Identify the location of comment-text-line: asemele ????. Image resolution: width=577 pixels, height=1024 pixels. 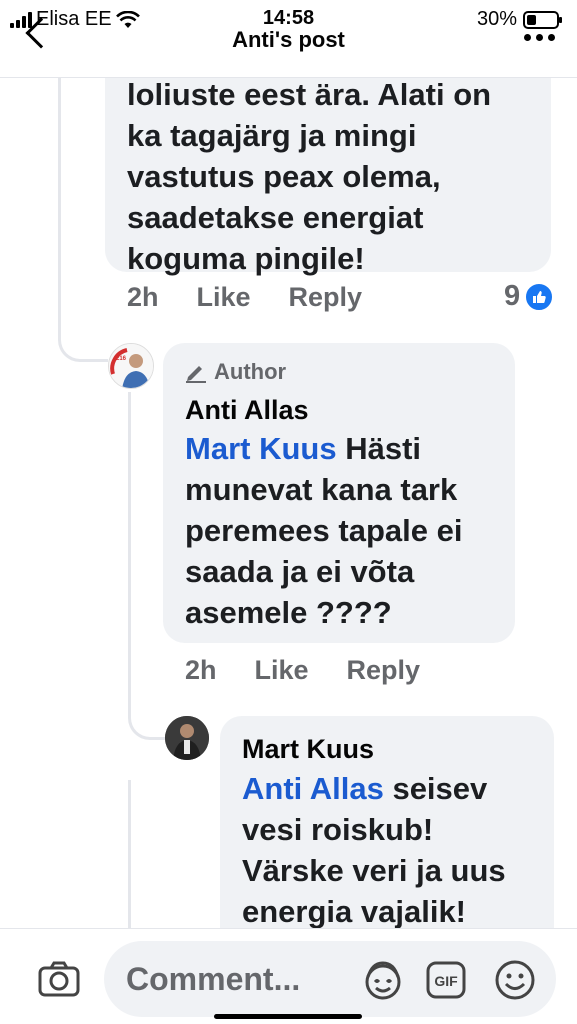
(288, 612).